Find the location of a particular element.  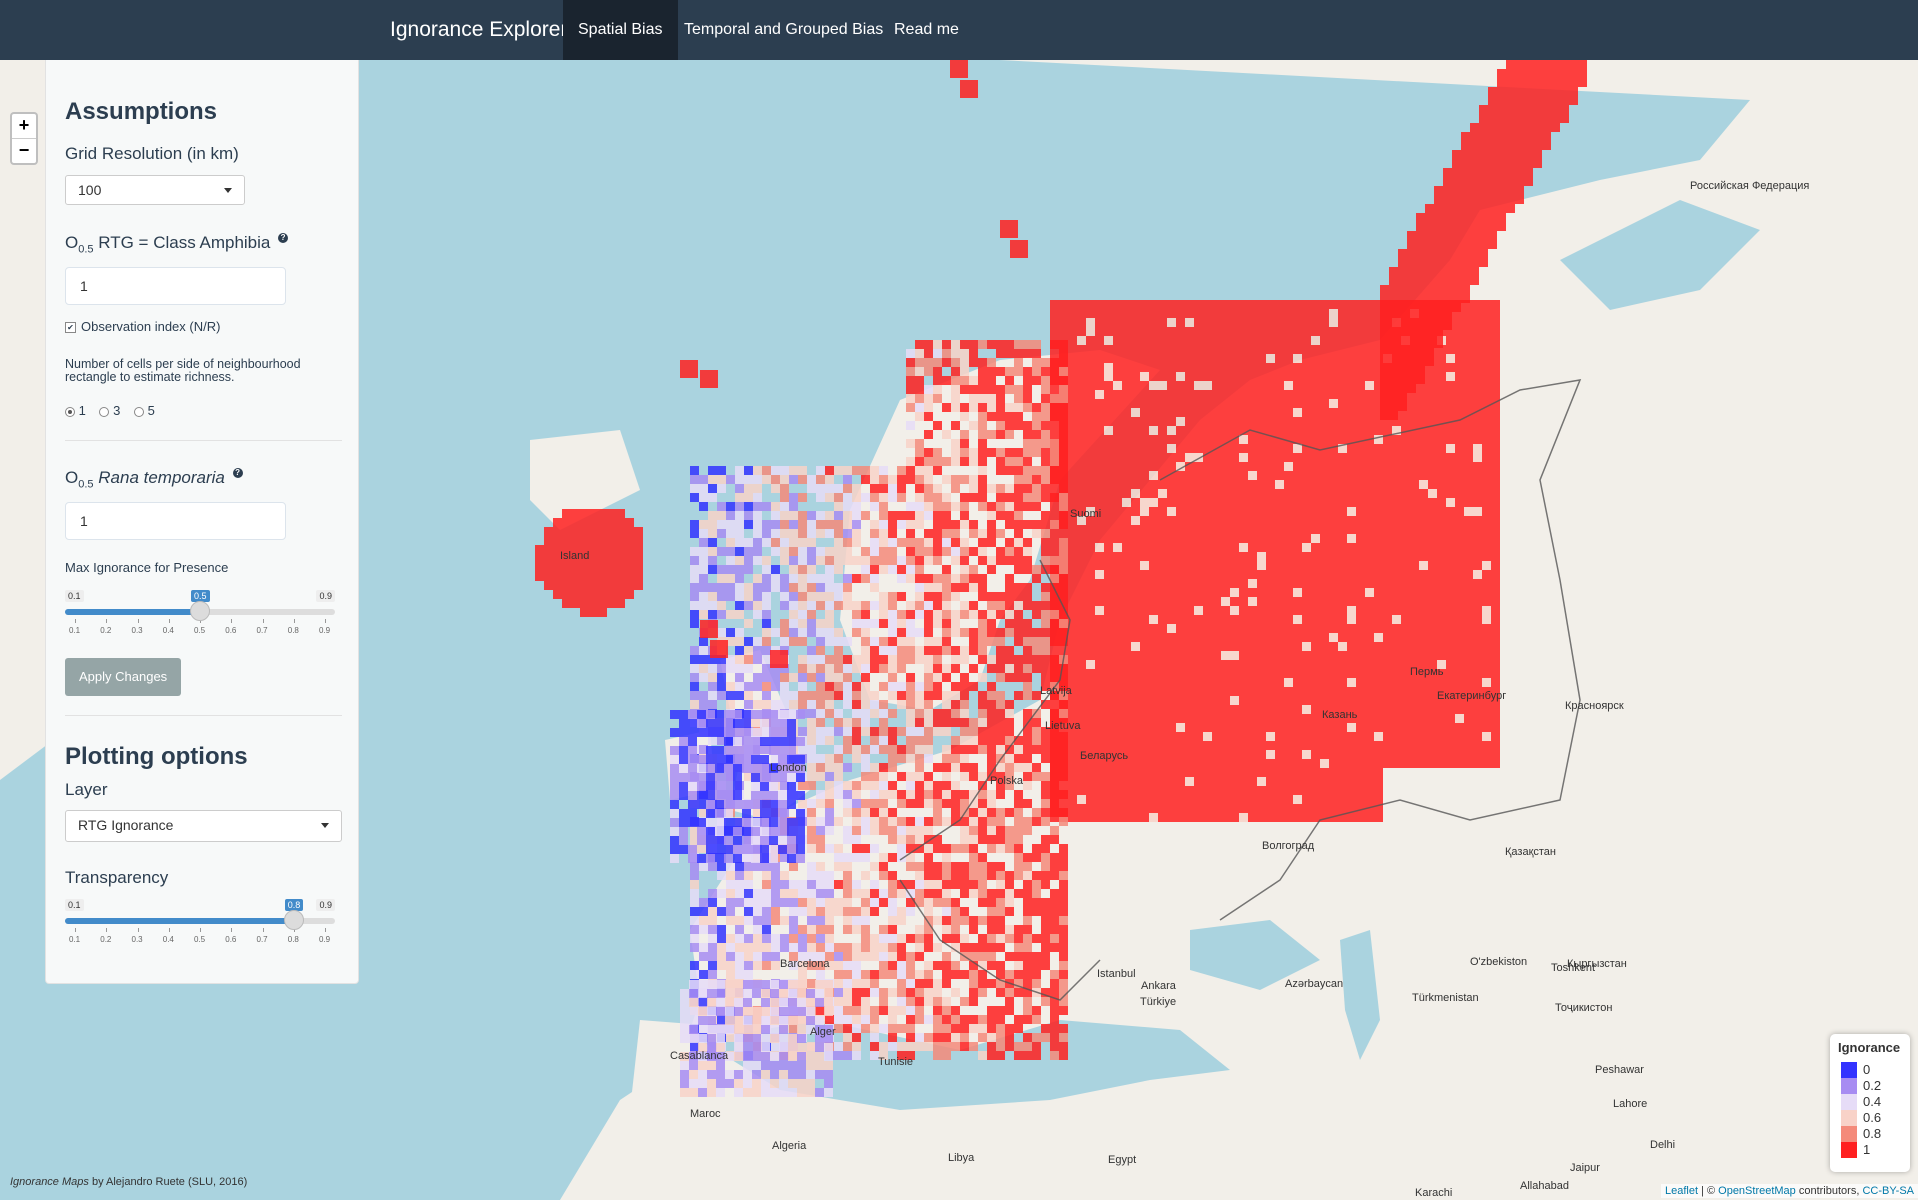

app-brand: Ignorance Explorer is located at coordinates (478, 30).